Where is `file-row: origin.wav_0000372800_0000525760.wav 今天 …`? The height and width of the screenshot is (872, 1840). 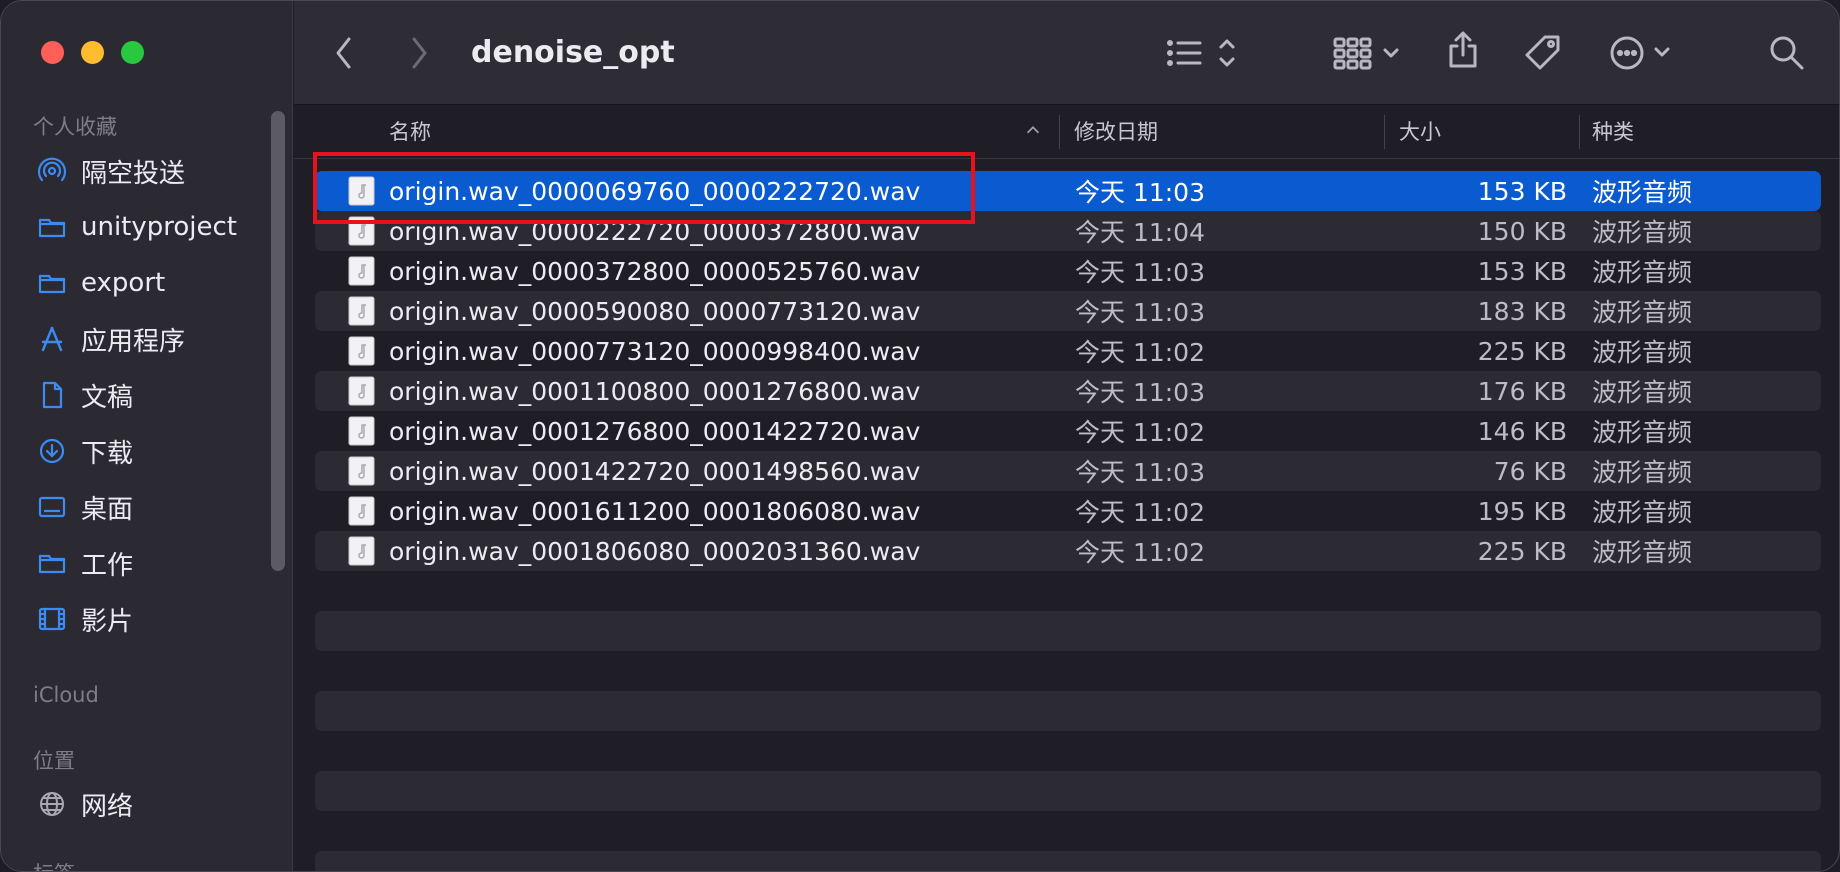 file-row: origin.wav_0000372800_0000525760.wav 今天 … is located at coordinates (1068, 271).